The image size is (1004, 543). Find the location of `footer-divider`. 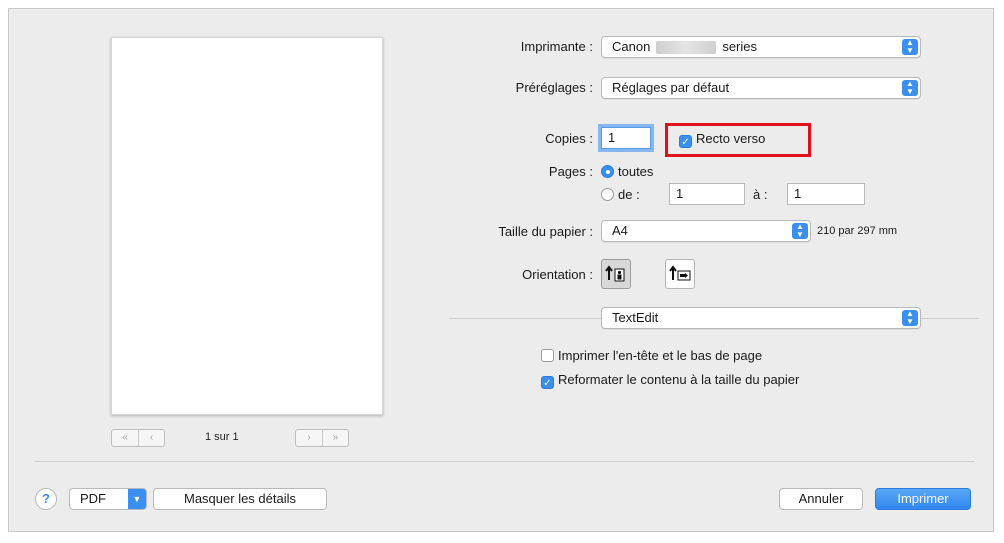

footer-divider is located at coordinates (505, 461).